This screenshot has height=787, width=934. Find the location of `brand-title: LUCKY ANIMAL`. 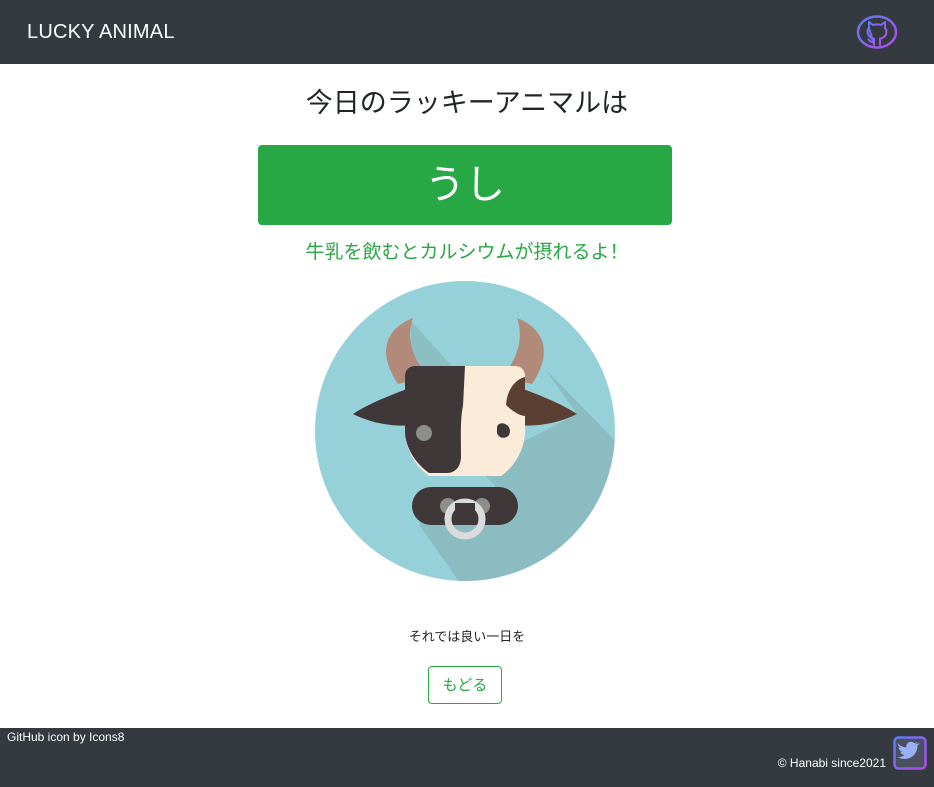

brand-title: LUCKY ANIMAL is located at coordinates (101, 32).